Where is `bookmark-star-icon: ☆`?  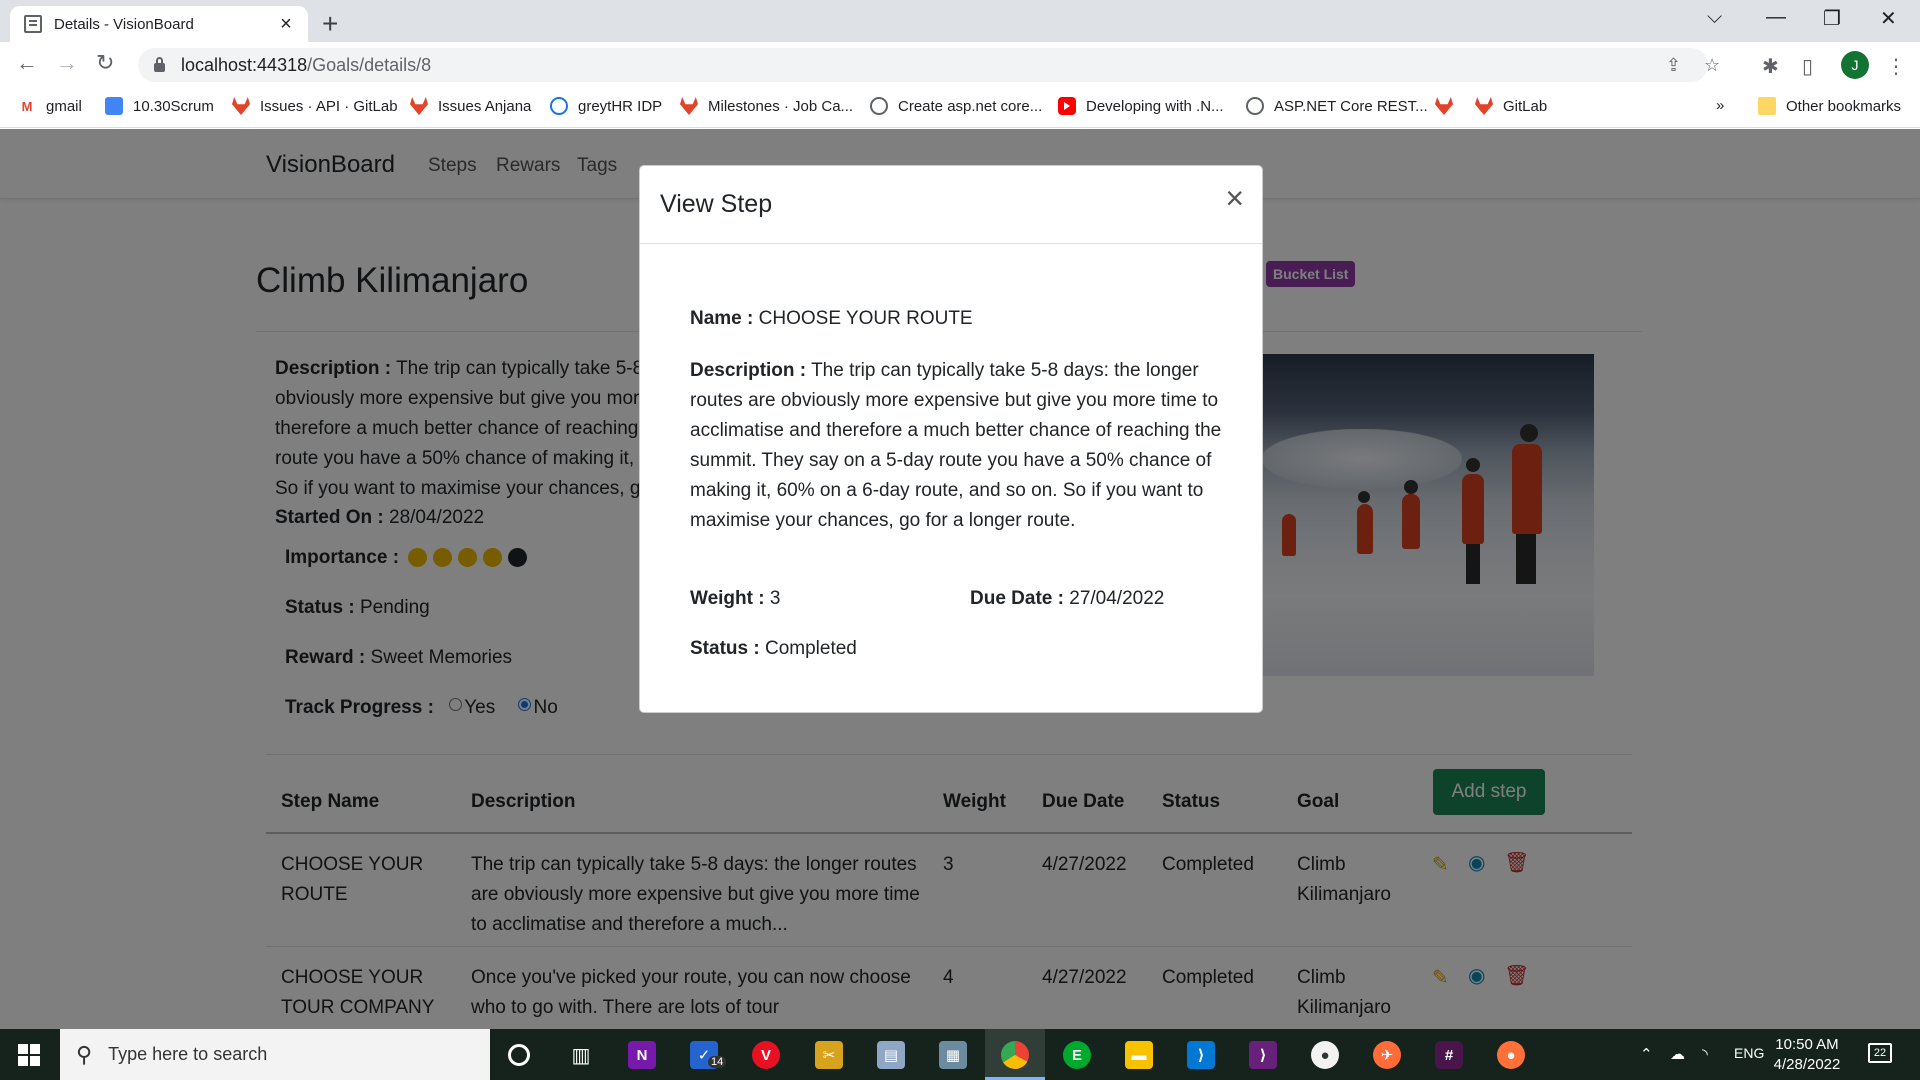
bookmark-star-icon: ☆ is located at coordinates (1712, 65).